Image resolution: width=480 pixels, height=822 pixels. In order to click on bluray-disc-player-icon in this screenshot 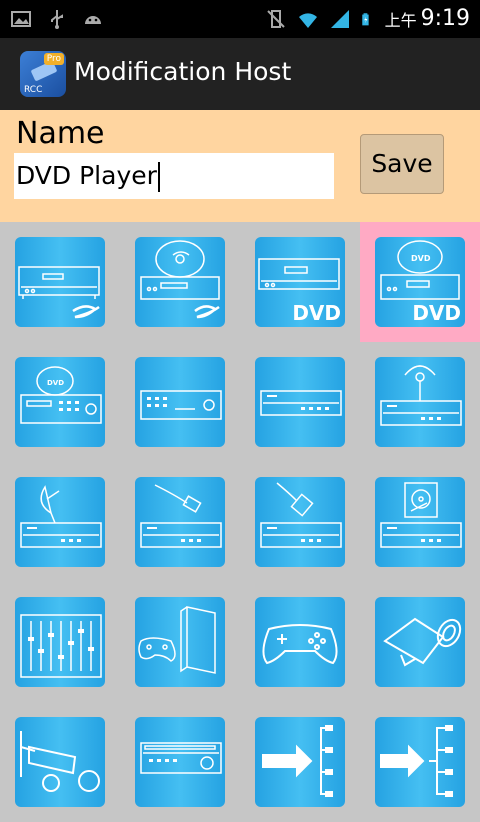, I will do `click(180, 282)`.